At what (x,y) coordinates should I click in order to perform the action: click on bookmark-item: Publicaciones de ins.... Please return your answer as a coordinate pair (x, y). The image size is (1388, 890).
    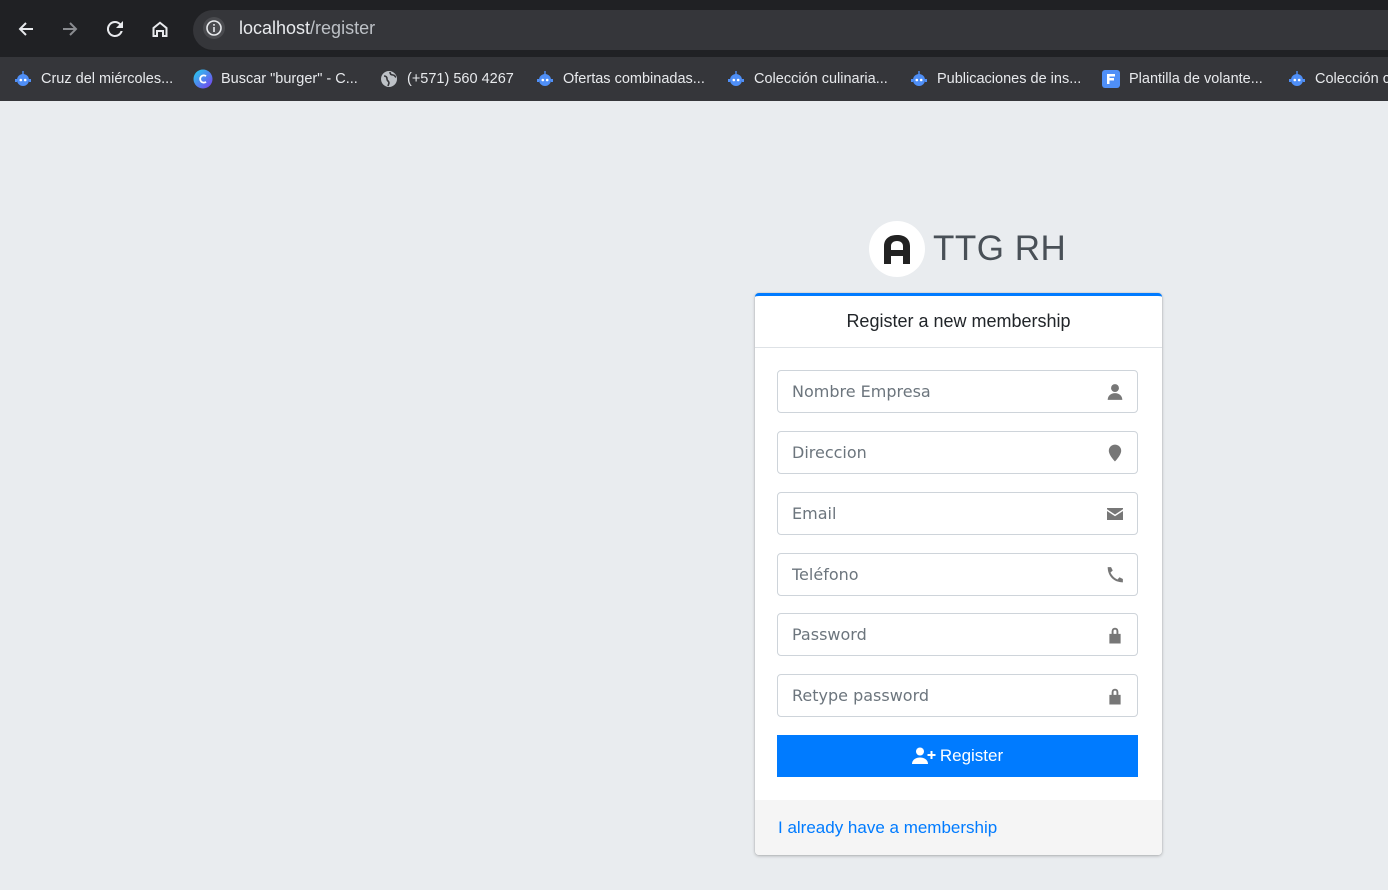
    Looking at the image, I should click on (995, 79).